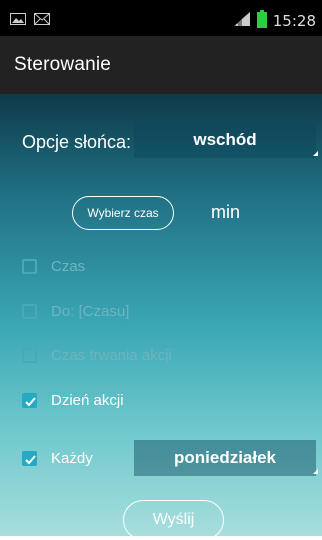  Describe the element at coordinates (226, 212) in the screenshot. I see `minutes-unit: min` at that location.